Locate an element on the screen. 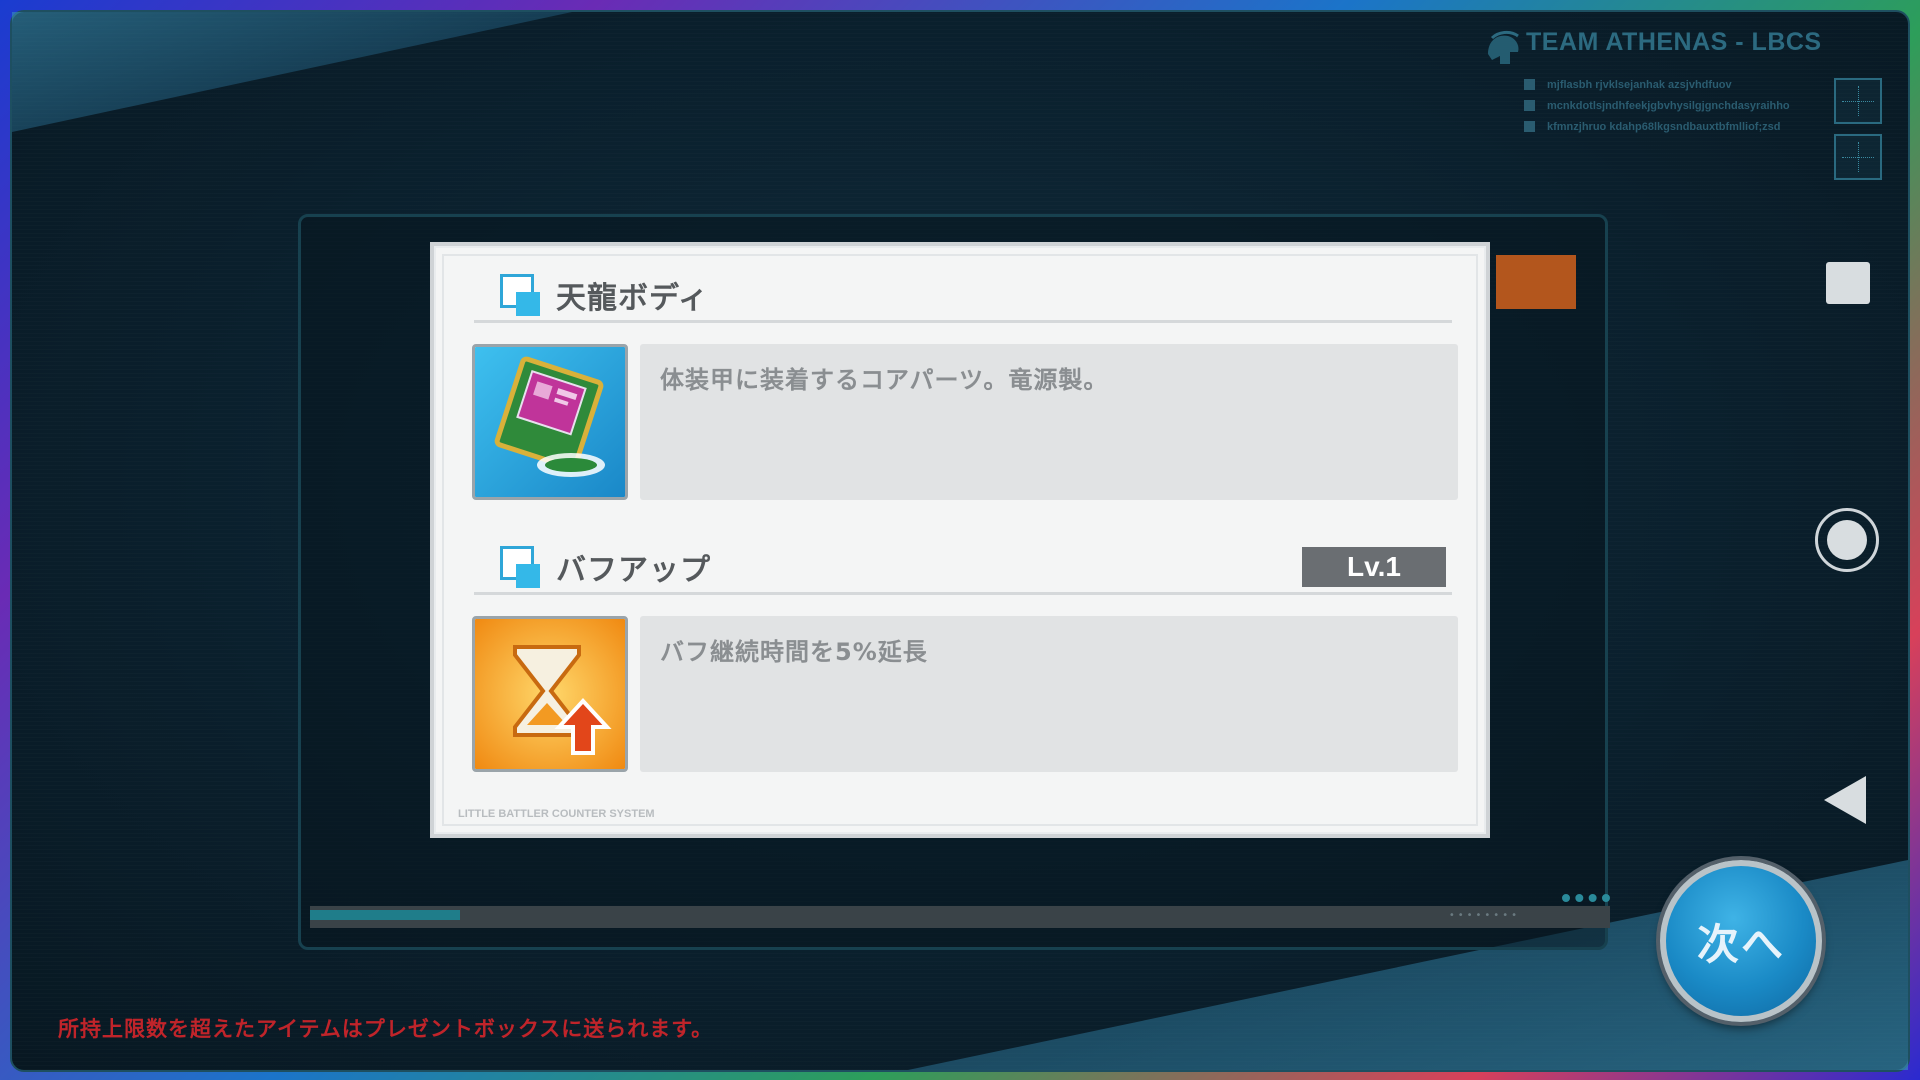  corner-stripe-top-left is located at coordinates (292, 72).